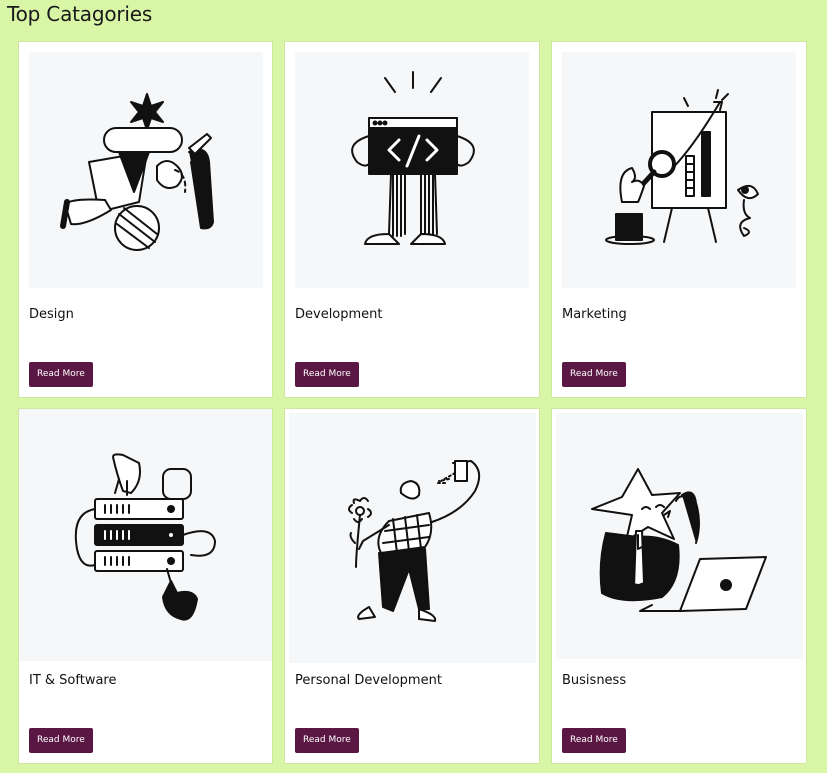 The image size is (827, 773). I want to click on category-card-development: Development Read More, so click(412, 219).